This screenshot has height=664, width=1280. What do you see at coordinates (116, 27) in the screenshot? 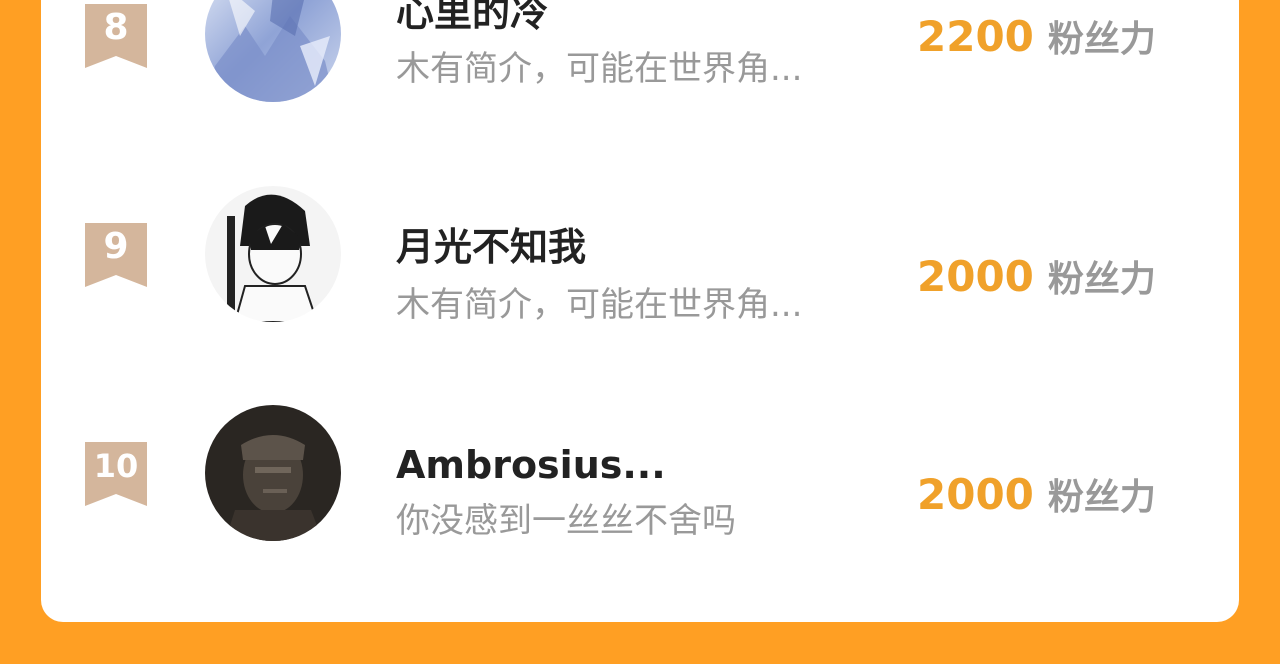
I see `rank-number: 8` at bounding box center [116, 27].